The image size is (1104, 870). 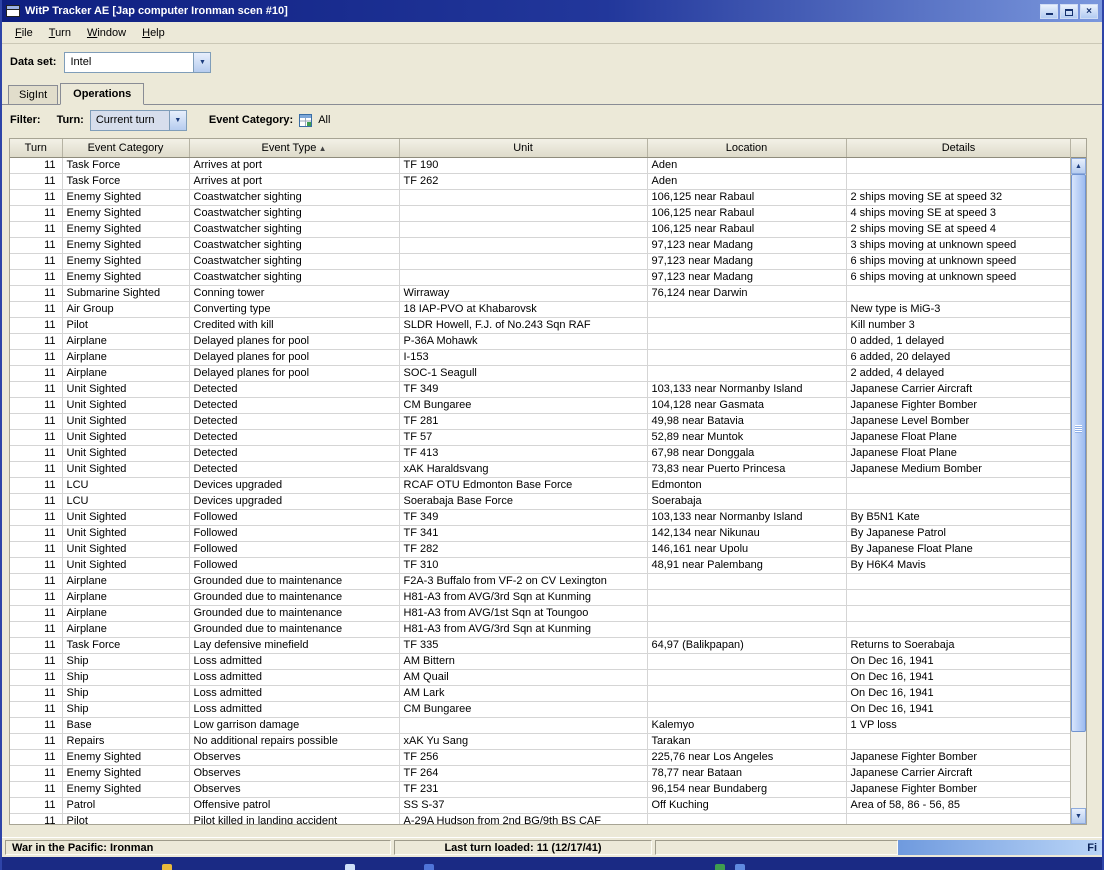 I want to click on scrollbar-track, so click(x=1078, y=491).